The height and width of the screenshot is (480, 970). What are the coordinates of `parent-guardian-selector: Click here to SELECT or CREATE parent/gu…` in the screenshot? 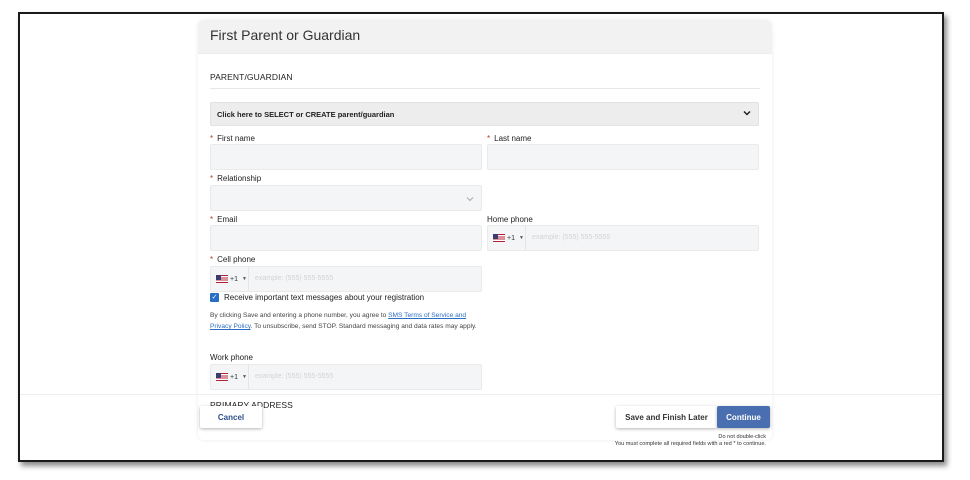 It's located at (484, 114).